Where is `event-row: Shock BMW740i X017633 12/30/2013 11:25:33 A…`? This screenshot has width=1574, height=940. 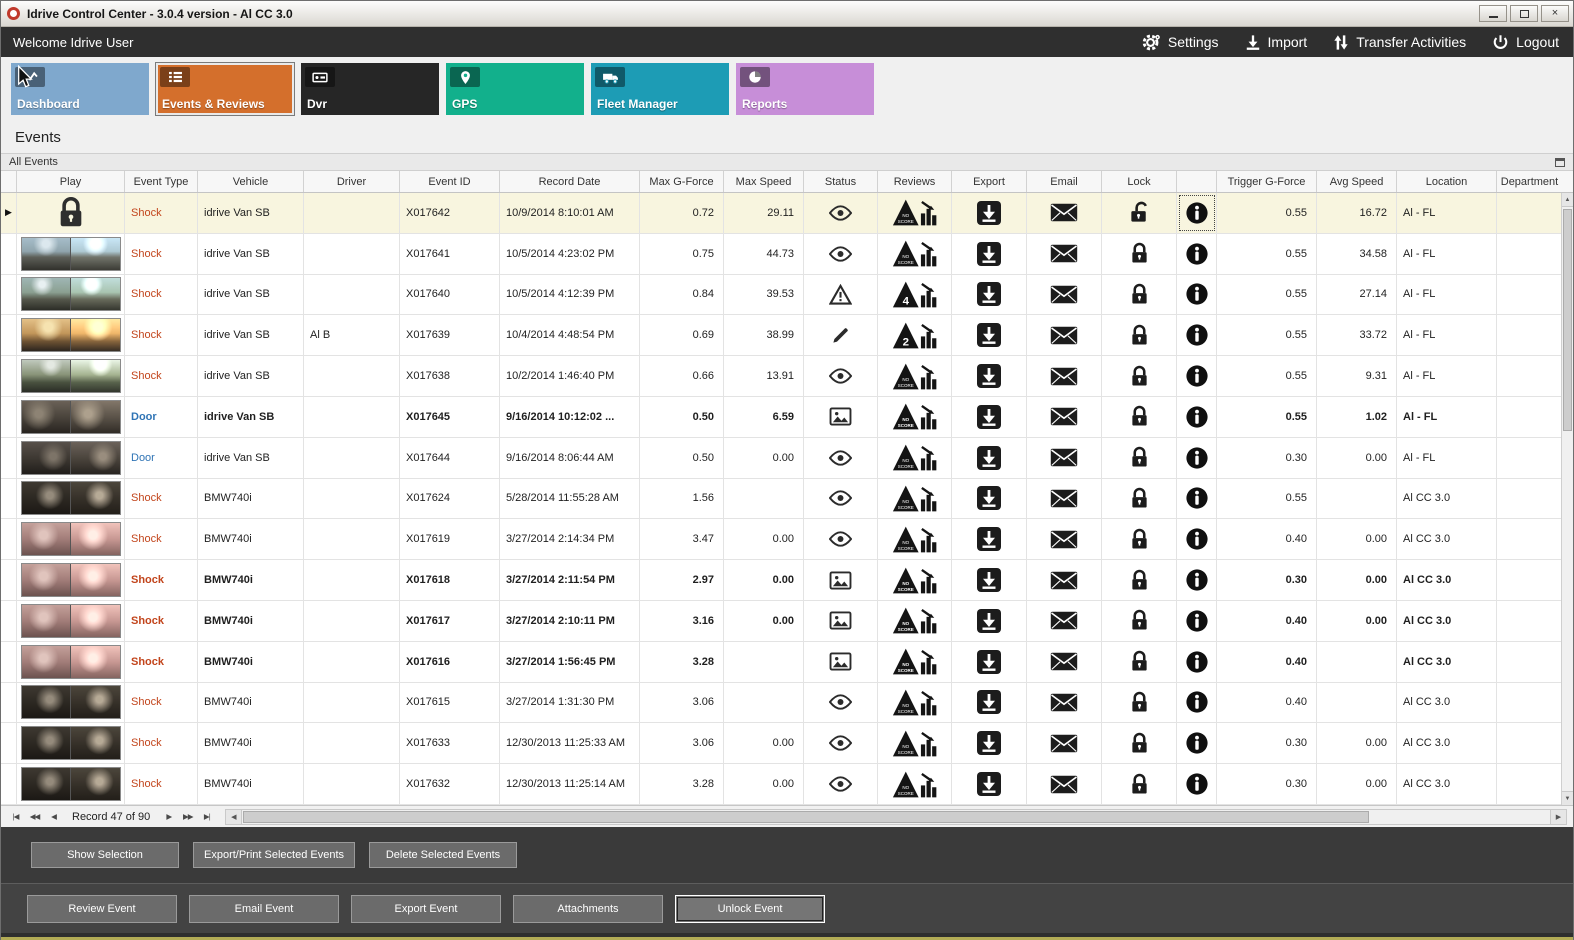
event-row: Shock BMW740i X017633 12/30/2013 11:25:33 A… is located at coordinates (787, 744).